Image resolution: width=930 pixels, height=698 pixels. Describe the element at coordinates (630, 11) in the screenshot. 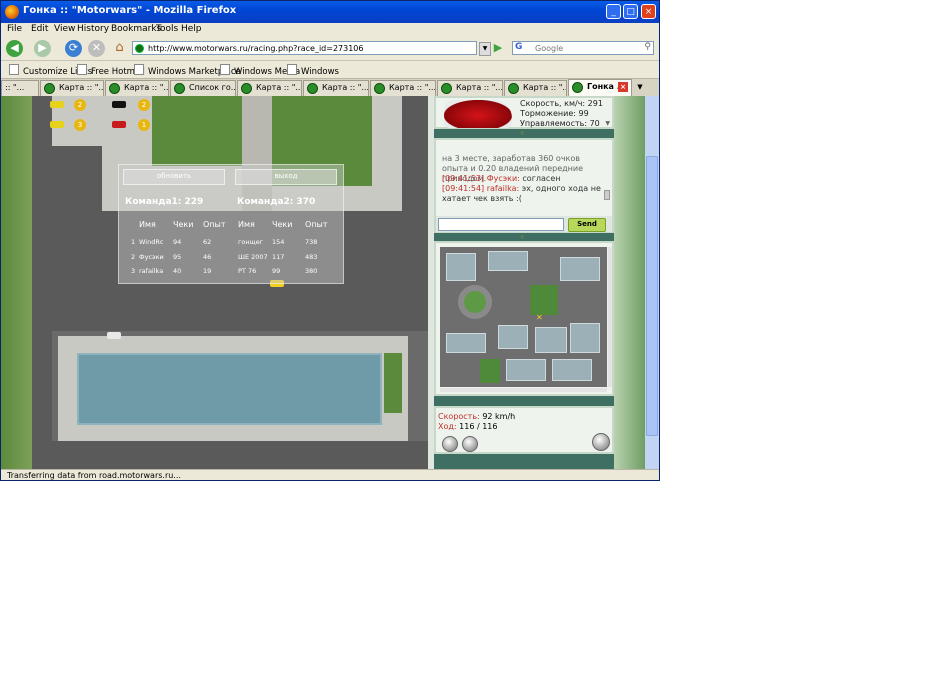

I see `maximize-button: □` at that location.